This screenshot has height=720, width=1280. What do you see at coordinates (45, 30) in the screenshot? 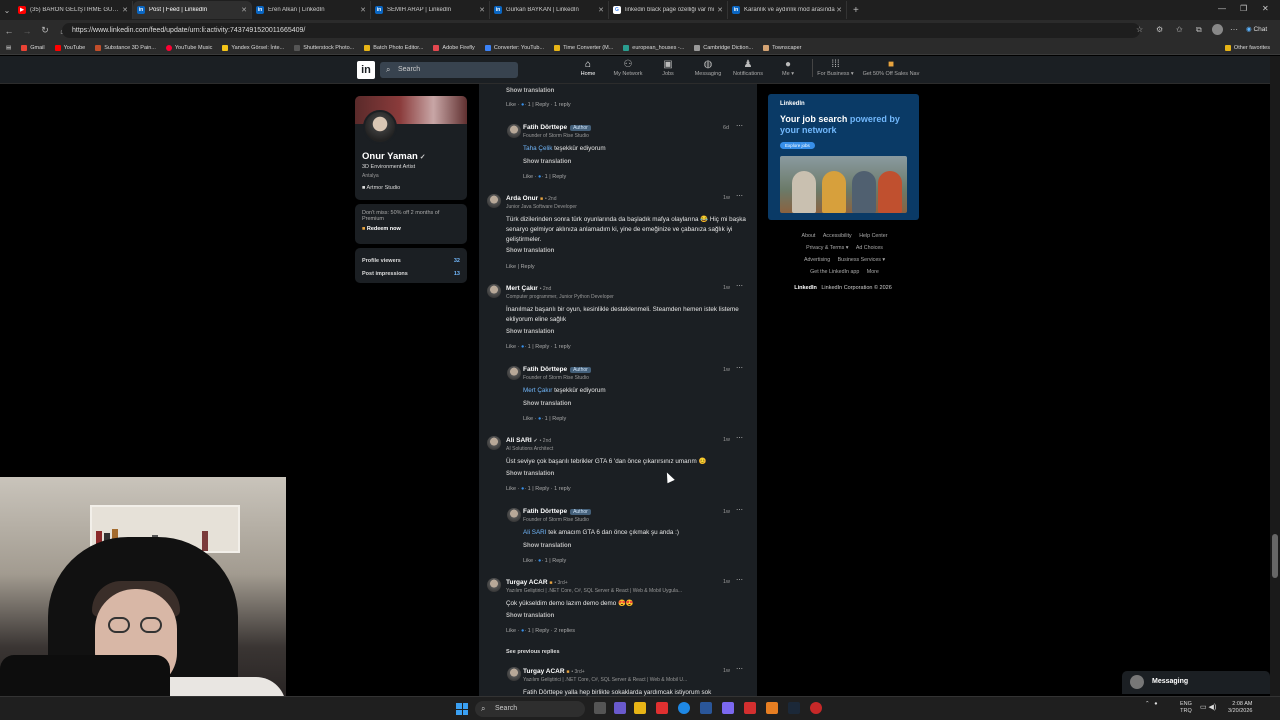
I see `reload-icon: ↻` at bounding box center [45, 30].